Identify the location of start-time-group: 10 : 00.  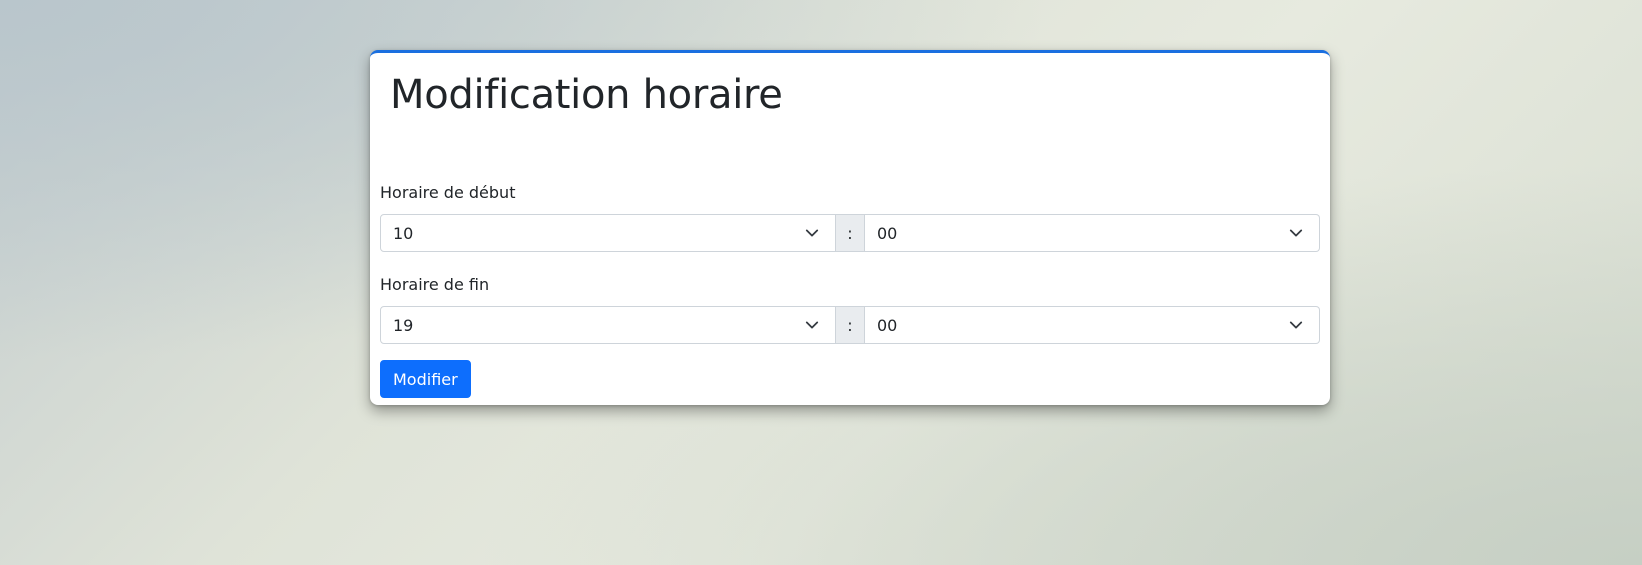
(850, 233).